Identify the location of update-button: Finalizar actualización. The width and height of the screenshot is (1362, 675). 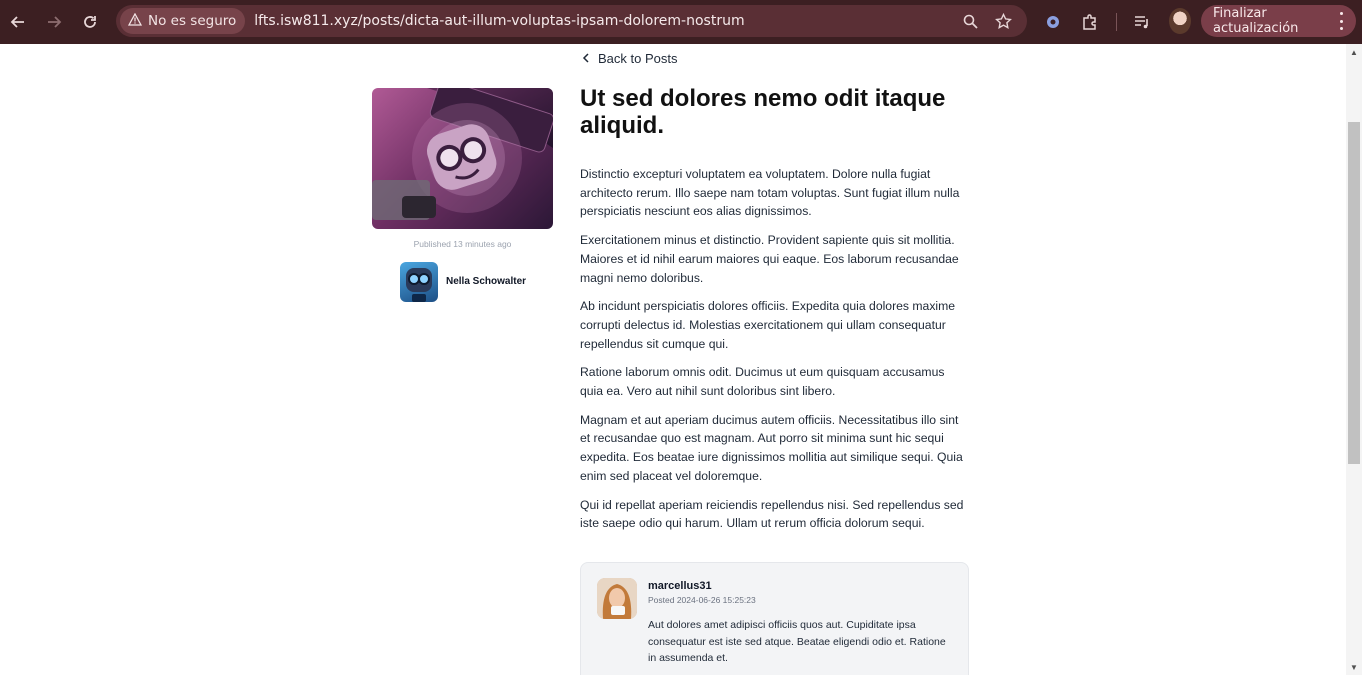
(1278, 21).